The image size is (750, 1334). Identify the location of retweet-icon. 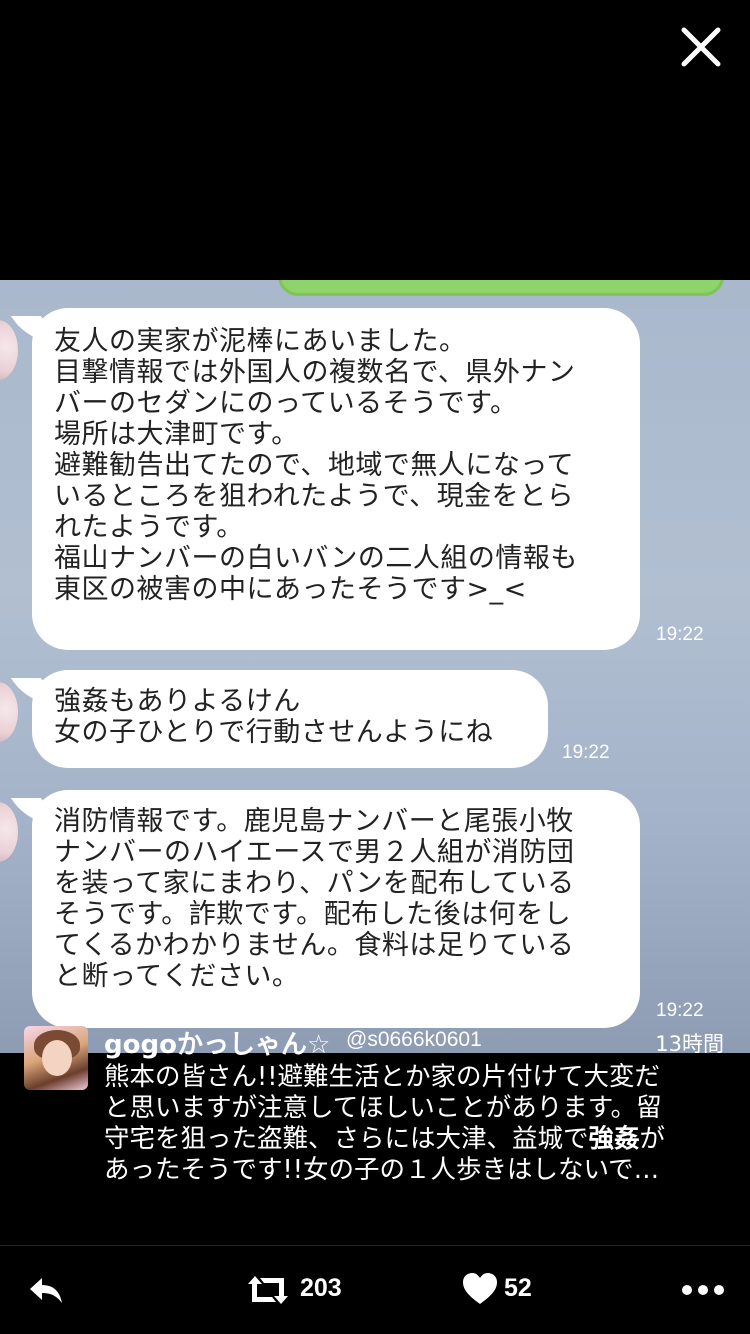
(268, 1290).